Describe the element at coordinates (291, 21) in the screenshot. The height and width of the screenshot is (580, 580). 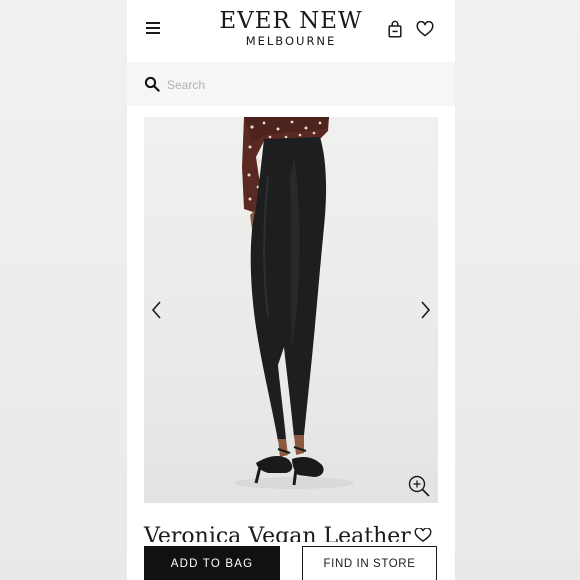
I see `brand-name: EVER NEW` at that location.